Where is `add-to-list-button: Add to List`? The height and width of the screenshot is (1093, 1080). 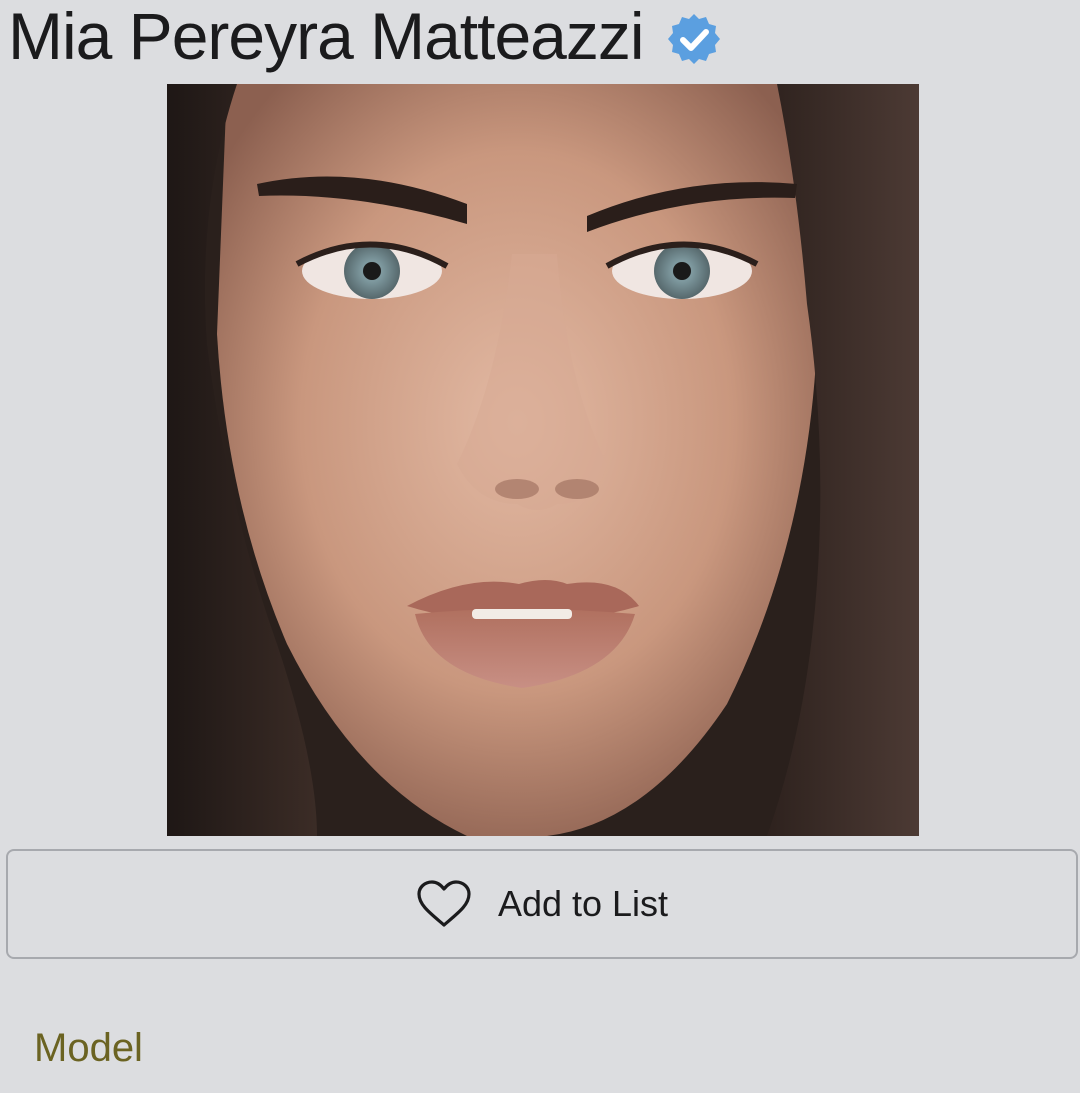
add-to-list-button: Add to List is located at coordinates (542, 904).